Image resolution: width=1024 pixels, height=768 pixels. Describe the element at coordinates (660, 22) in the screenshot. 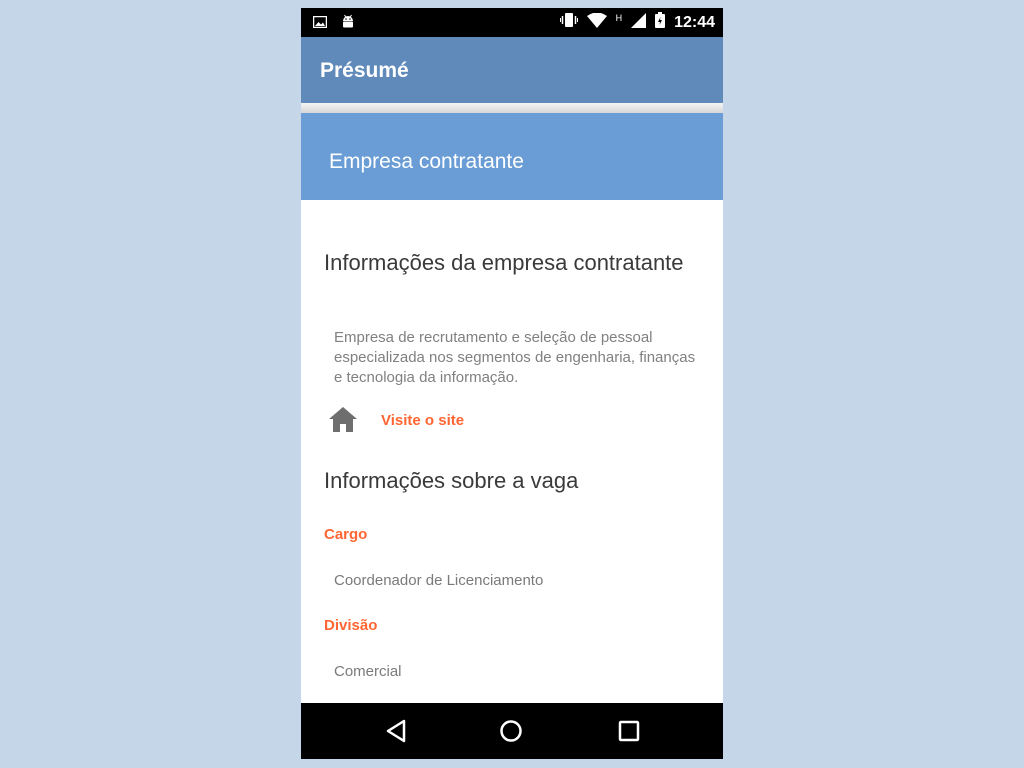

I see `battery-icon` at that location.